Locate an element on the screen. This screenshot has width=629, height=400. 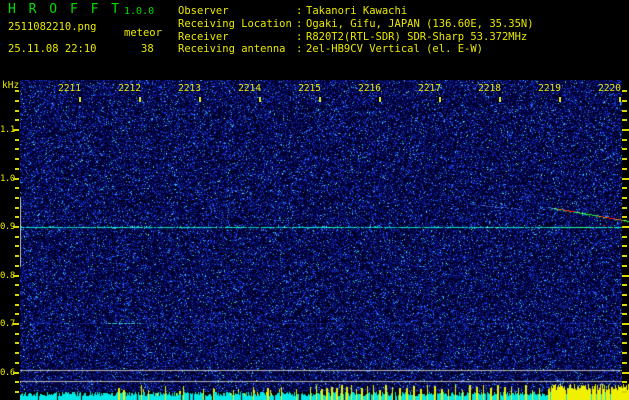
y-tick-label: 0.8 is located at coordinates (7, 276).